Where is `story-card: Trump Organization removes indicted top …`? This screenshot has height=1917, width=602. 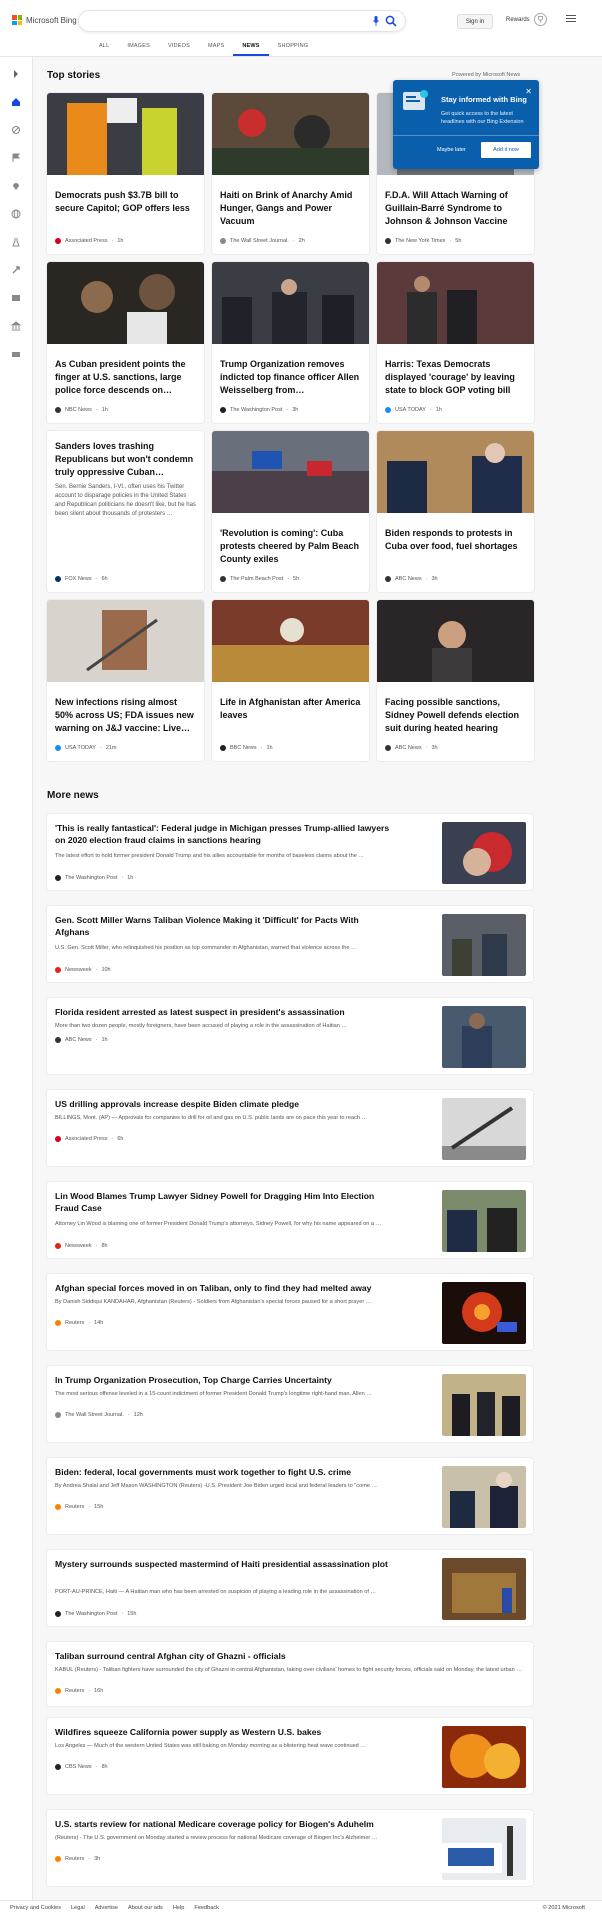
story-card: Trump Organization removes indicted top … is located at coordinates (290, 342).